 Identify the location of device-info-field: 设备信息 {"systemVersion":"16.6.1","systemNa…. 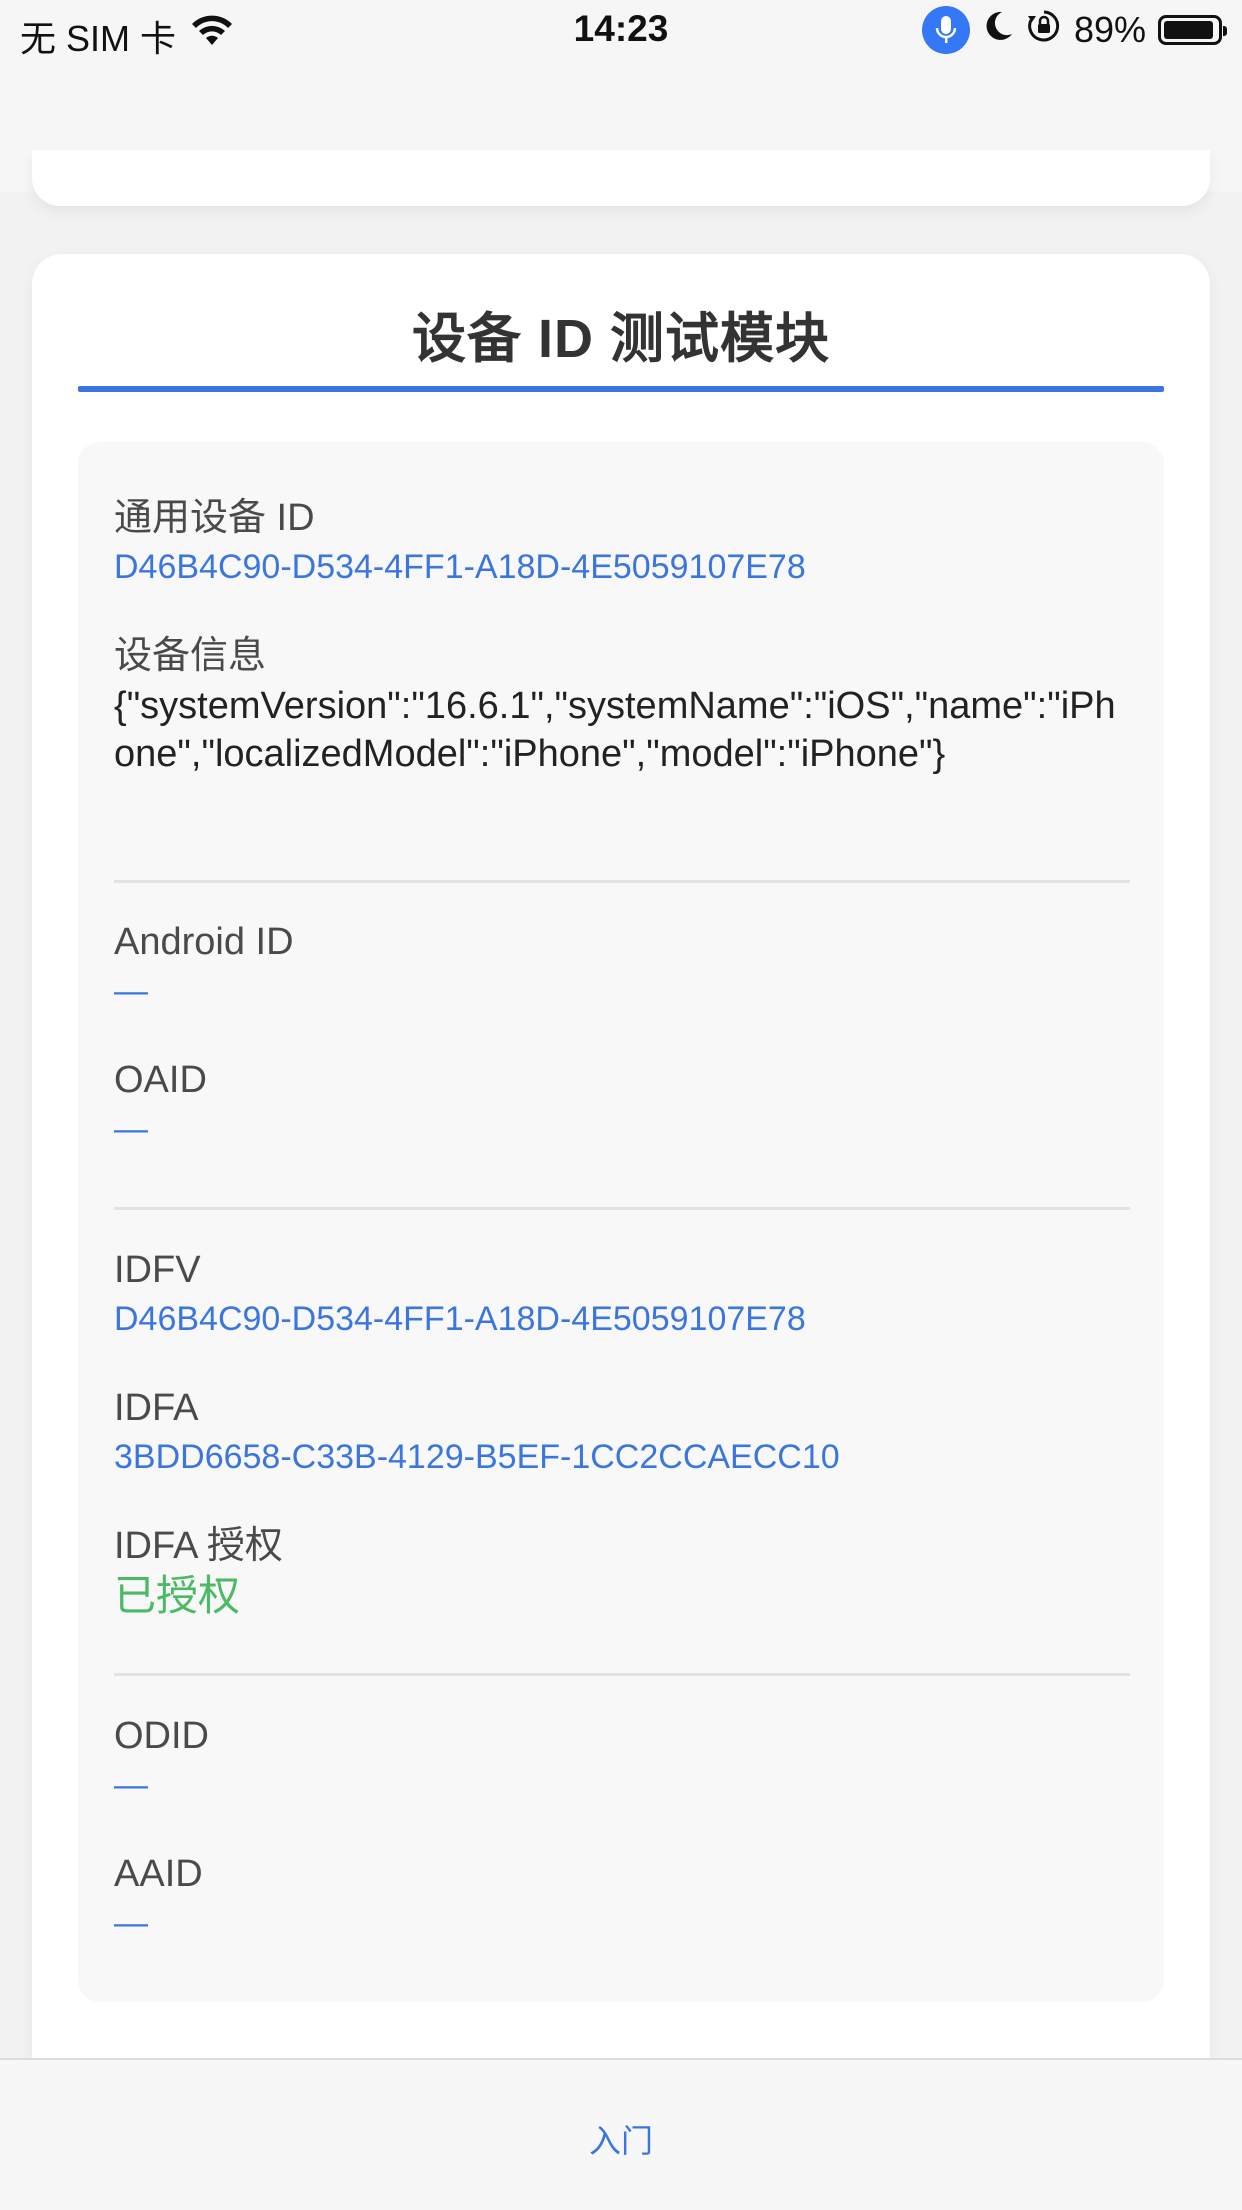
(622, 705).